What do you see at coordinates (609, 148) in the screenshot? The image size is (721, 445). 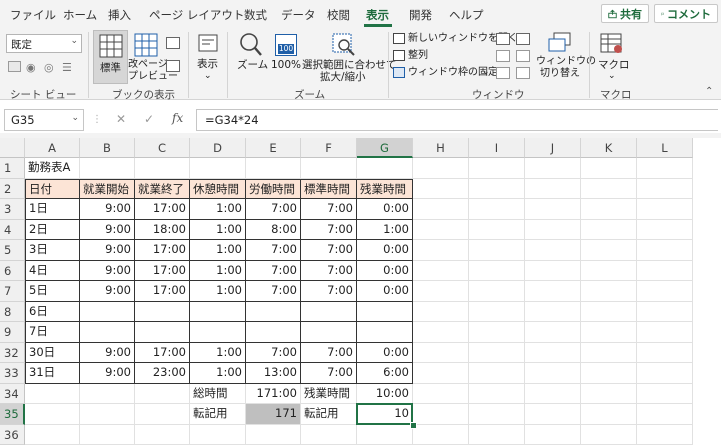 I see `column-header: K` at bounding box center [609, 148].